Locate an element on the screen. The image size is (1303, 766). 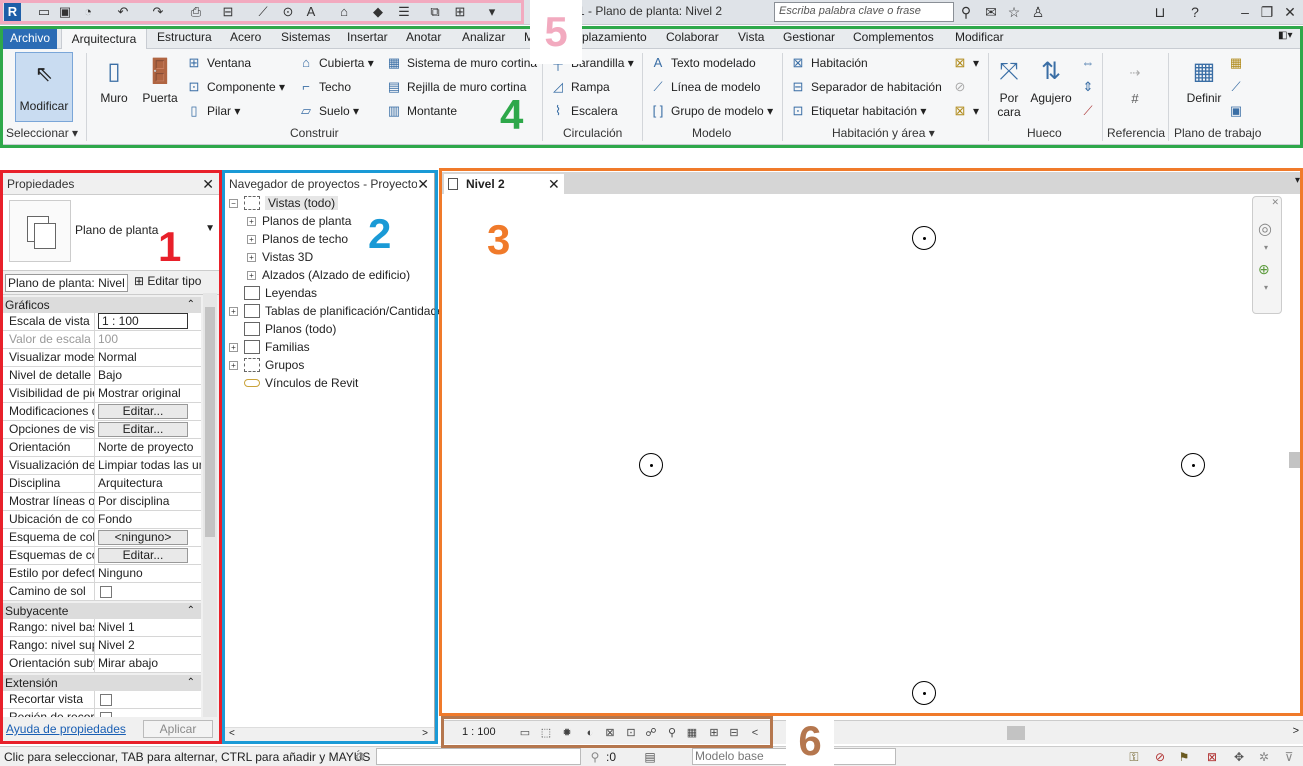
zoom-icon: ⊕ is located at coordinates (1264, 269).